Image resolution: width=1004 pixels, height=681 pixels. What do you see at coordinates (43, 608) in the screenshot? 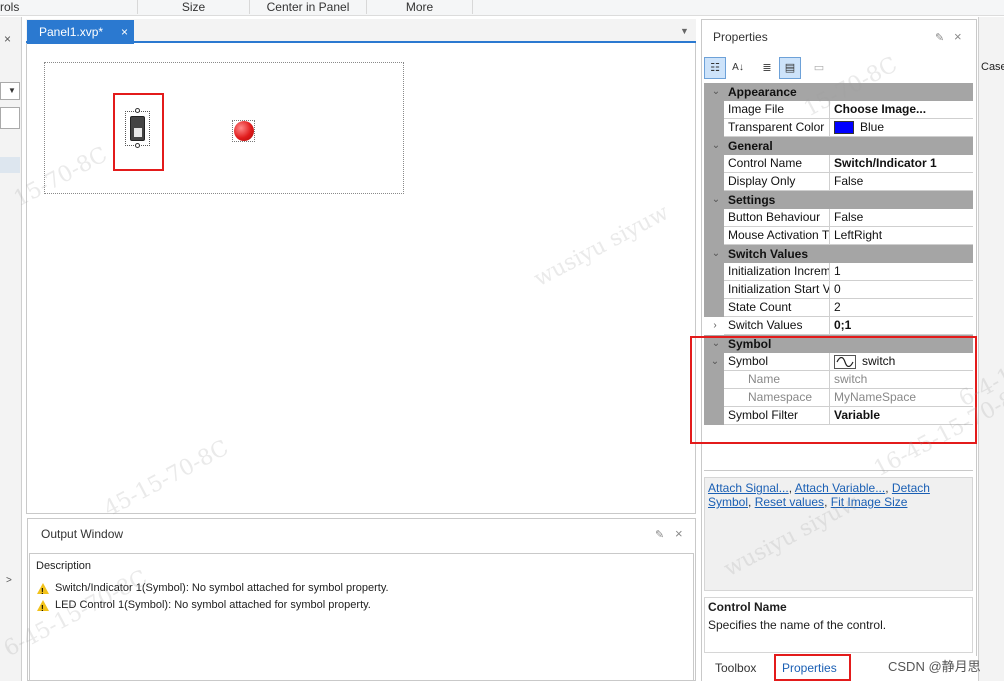
I see `warning-icon` at bounding box center [43, 608].